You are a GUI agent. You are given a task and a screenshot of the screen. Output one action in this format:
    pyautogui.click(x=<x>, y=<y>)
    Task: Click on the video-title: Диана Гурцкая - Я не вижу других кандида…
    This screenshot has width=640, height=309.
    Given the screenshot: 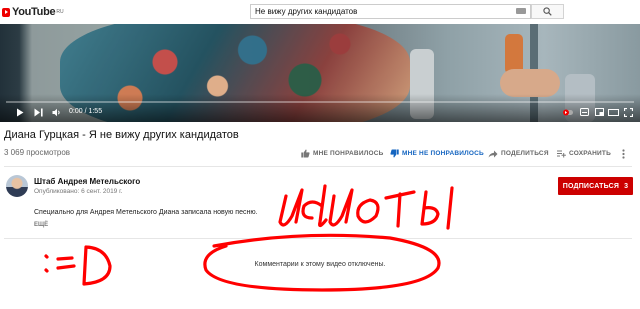 What is the action you would take?
    pyautogui.click(x=121, y=135)
    